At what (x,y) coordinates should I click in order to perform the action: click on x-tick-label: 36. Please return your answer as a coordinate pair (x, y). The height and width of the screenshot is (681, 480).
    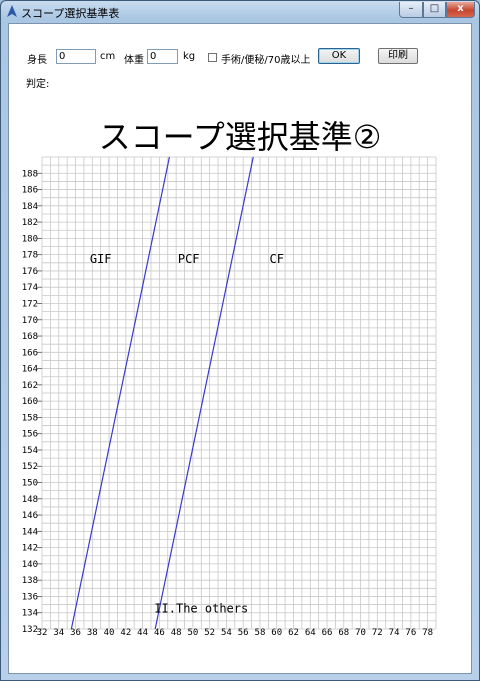
    Looking at the image, I should click on (75, 633).